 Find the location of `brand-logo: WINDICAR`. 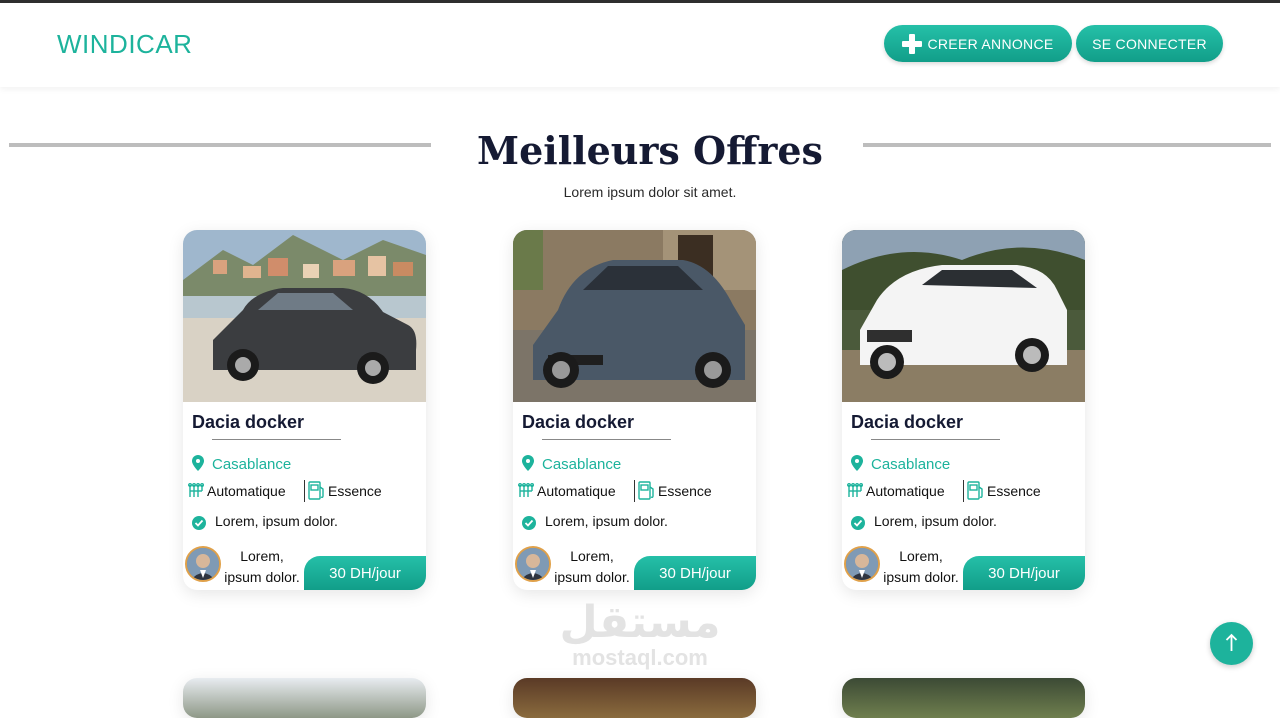

brand-logo: WINDICAR is located at coordinates (124, 44).